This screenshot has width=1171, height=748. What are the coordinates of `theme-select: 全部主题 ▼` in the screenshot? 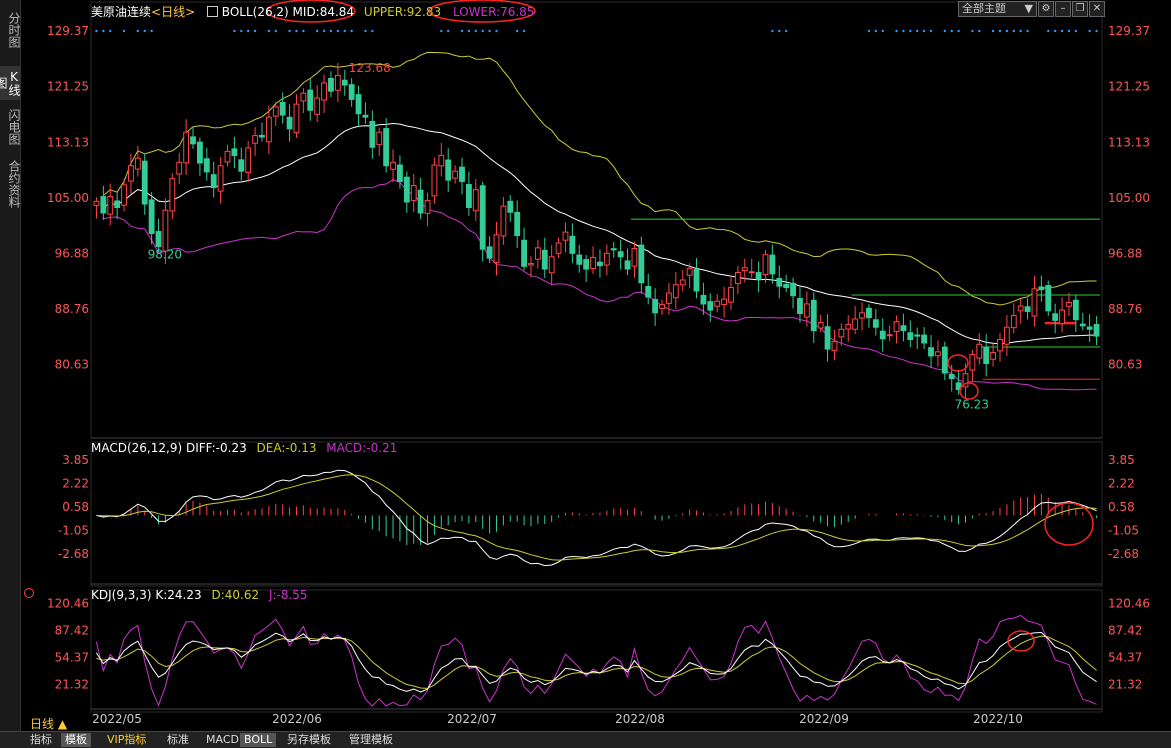 It's located at (997, 9).